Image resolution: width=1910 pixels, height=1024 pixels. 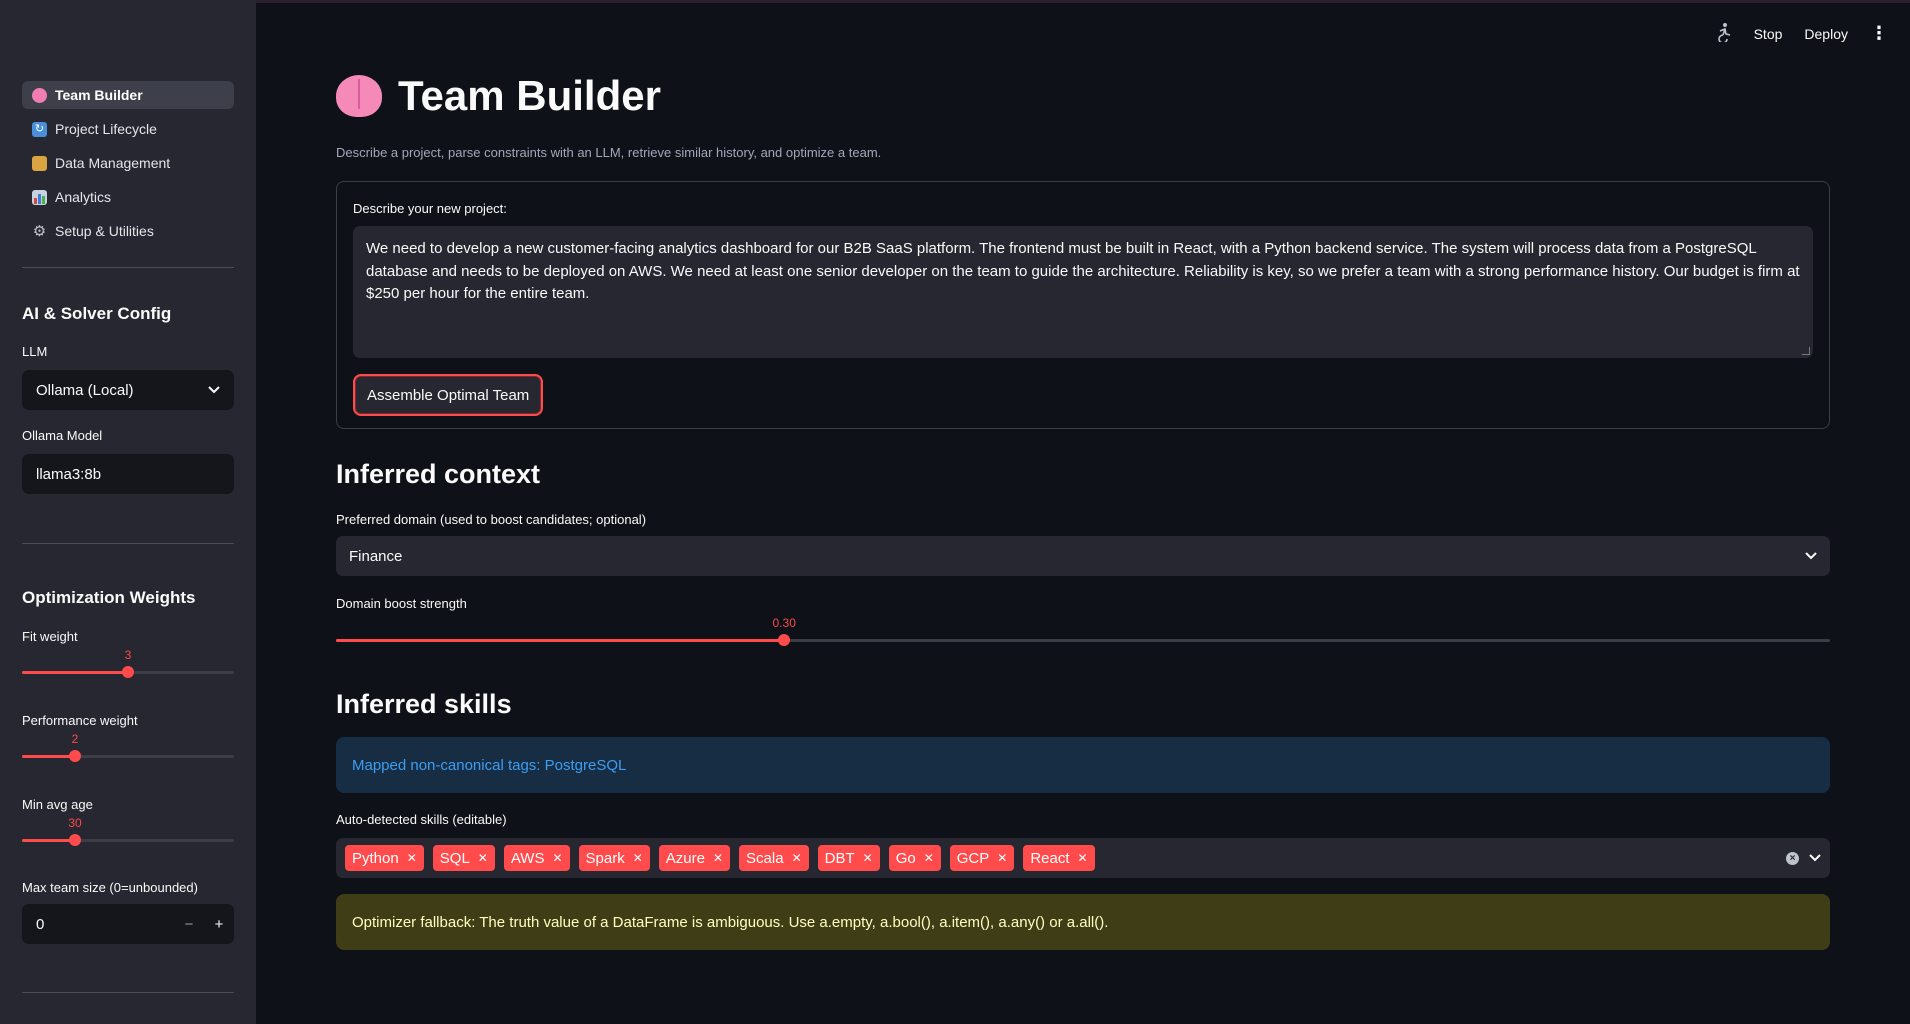 I want to click on skill-tag: GCP ✕, so click(x=982, y=858).